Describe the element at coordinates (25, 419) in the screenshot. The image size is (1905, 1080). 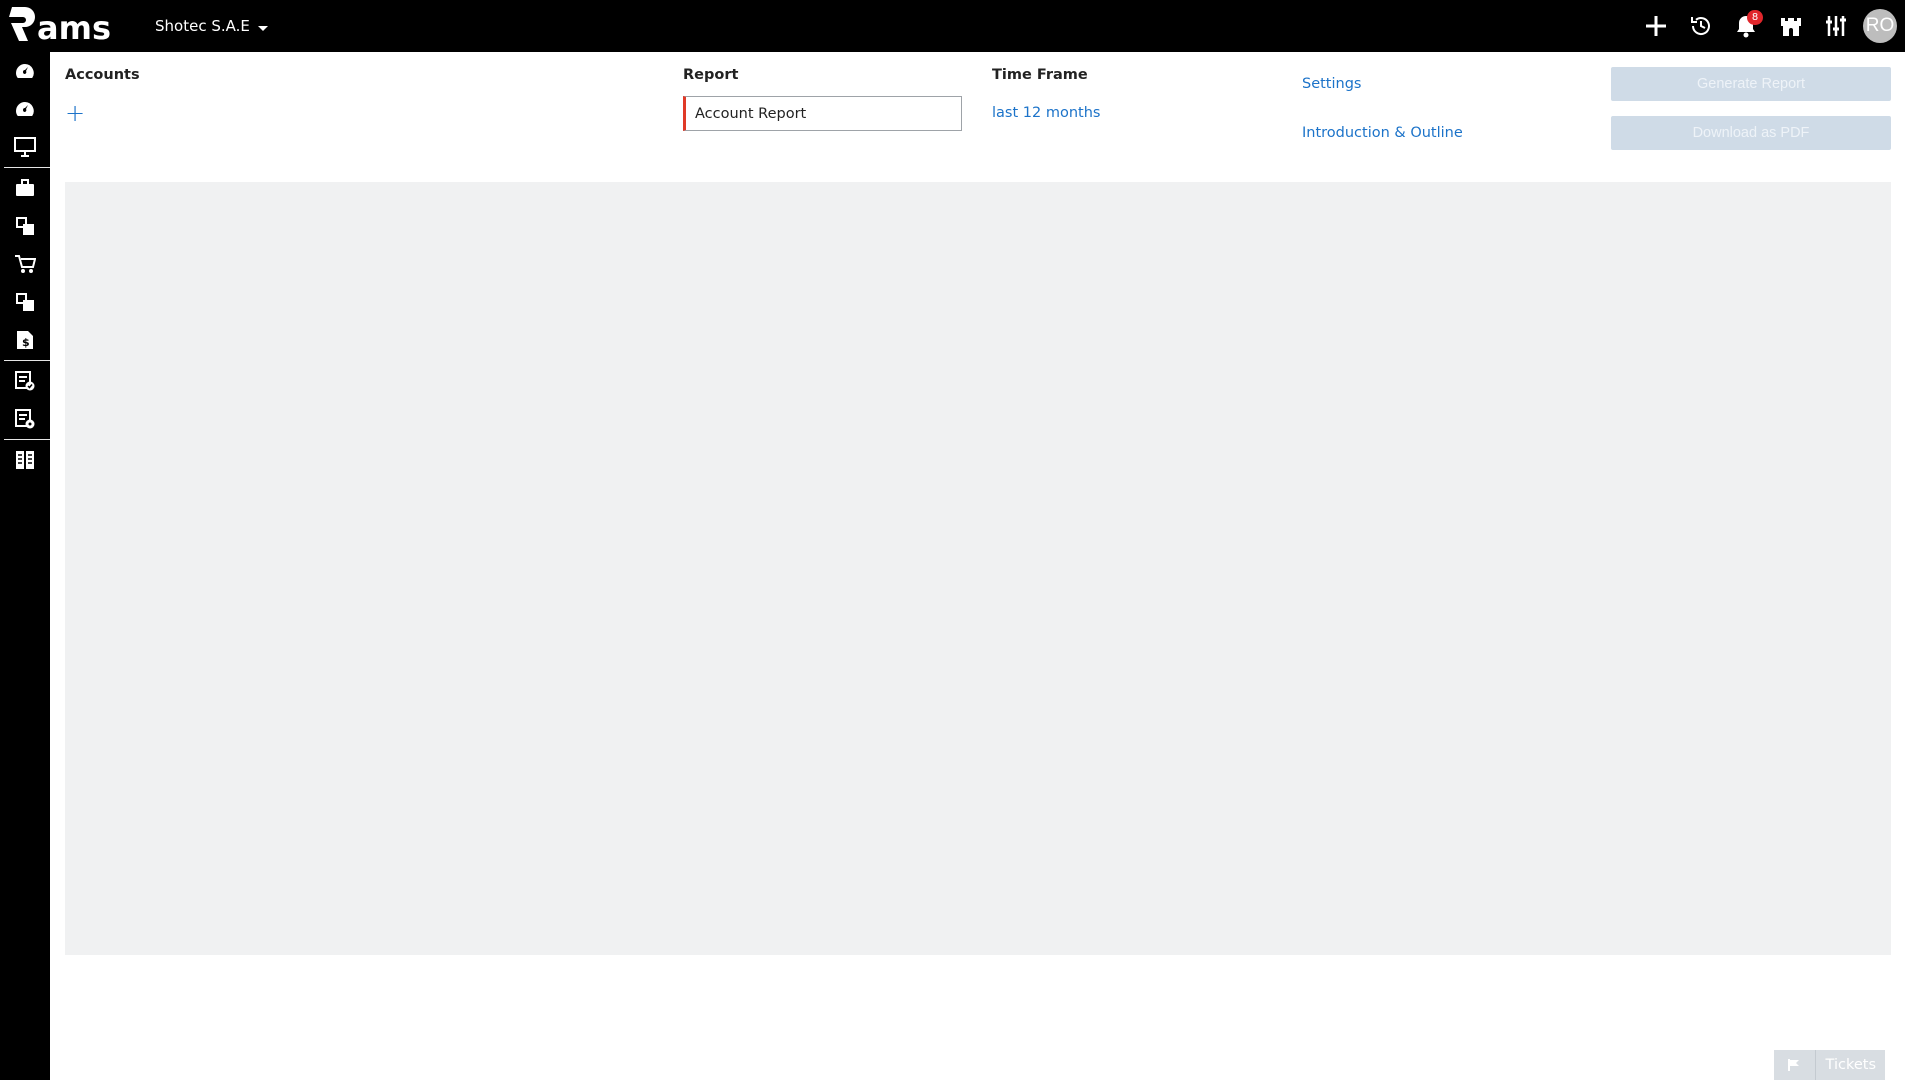
I see `report-settings-icon` at that location.